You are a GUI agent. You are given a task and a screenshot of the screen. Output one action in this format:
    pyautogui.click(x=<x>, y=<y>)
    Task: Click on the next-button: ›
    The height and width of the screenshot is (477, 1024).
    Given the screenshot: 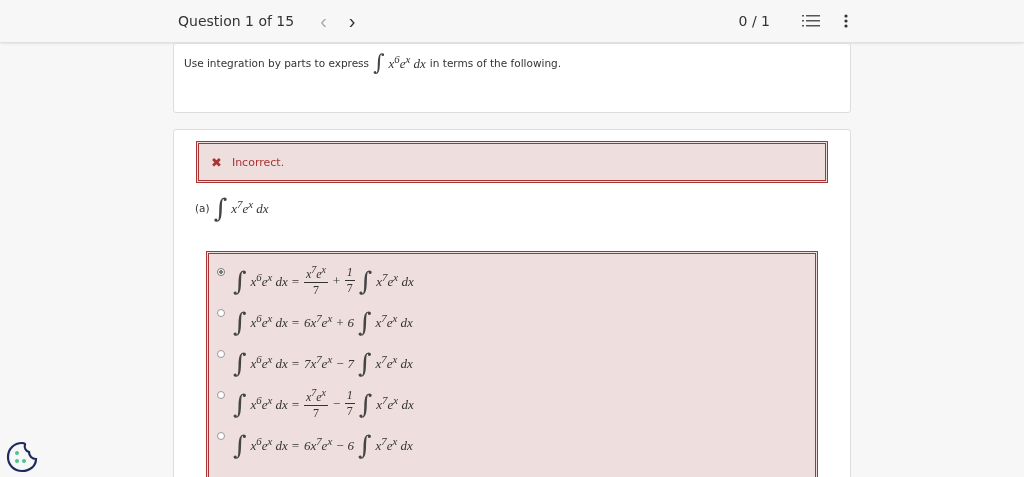 What is the action you would take?
    pyautogui.click(x=352, y=21)
    